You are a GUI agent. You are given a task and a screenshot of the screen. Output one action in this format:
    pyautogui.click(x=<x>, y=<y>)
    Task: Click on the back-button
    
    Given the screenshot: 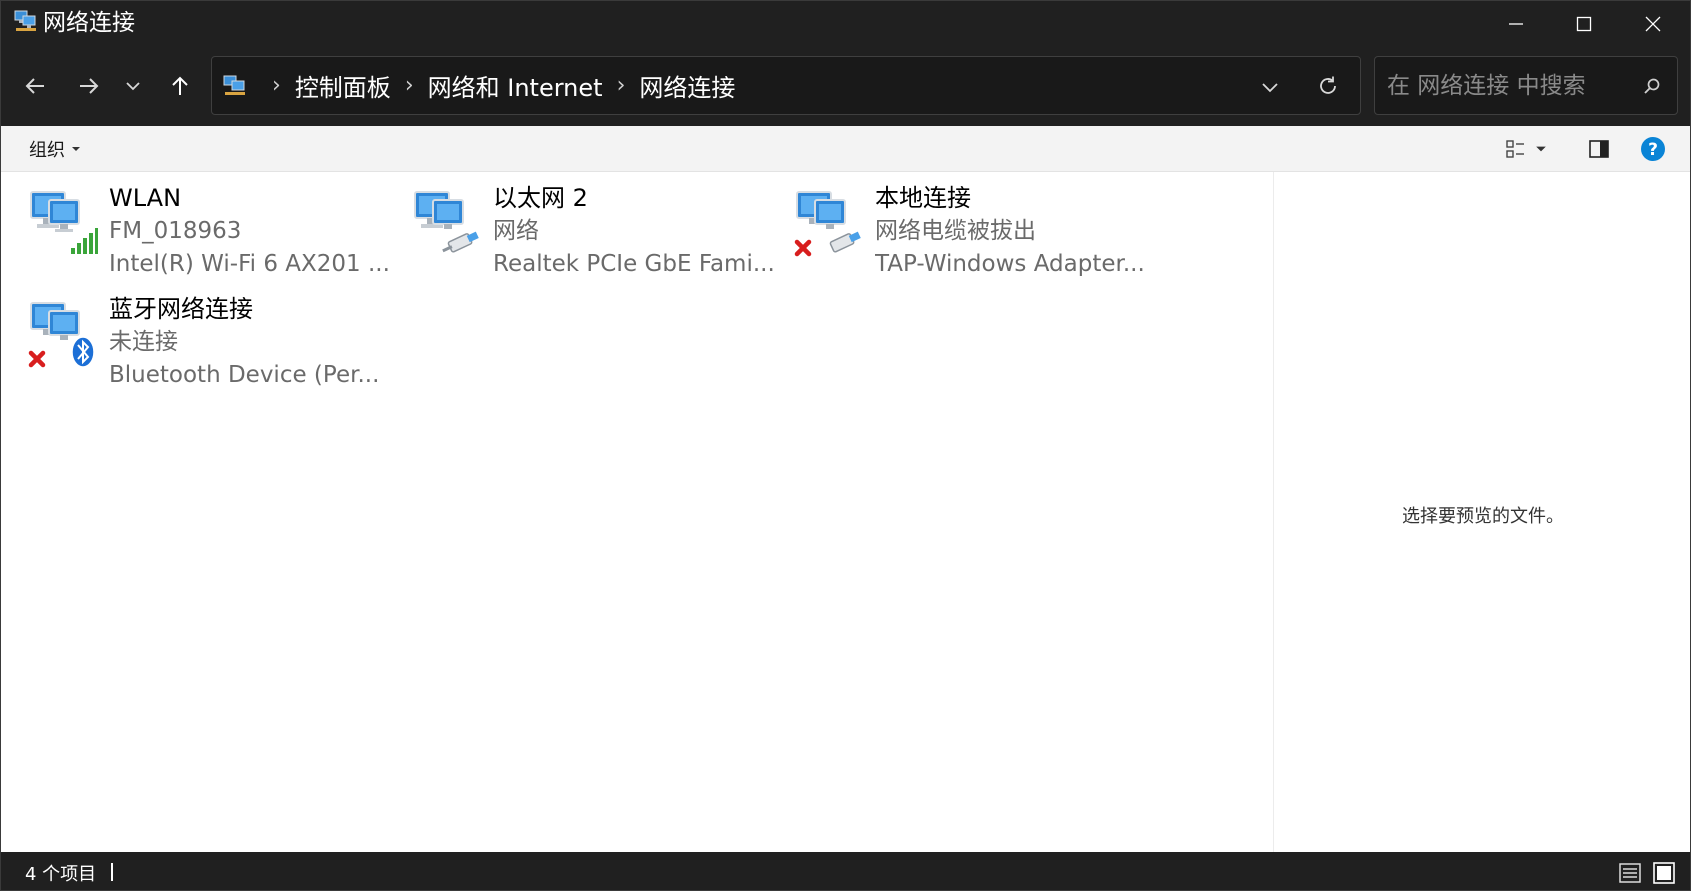 What is the action you would take?
    pyautogui.click(x=35, y=86)
    